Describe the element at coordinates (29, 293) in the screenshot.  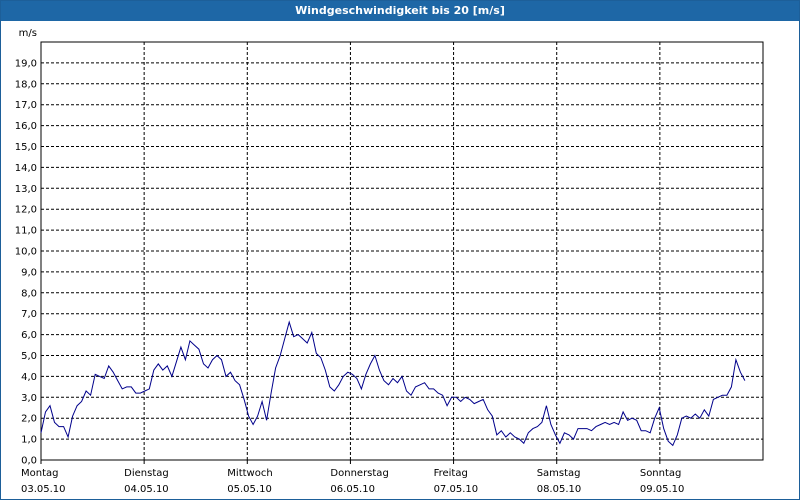
I see `y-tick-label: 8,0` at that location.